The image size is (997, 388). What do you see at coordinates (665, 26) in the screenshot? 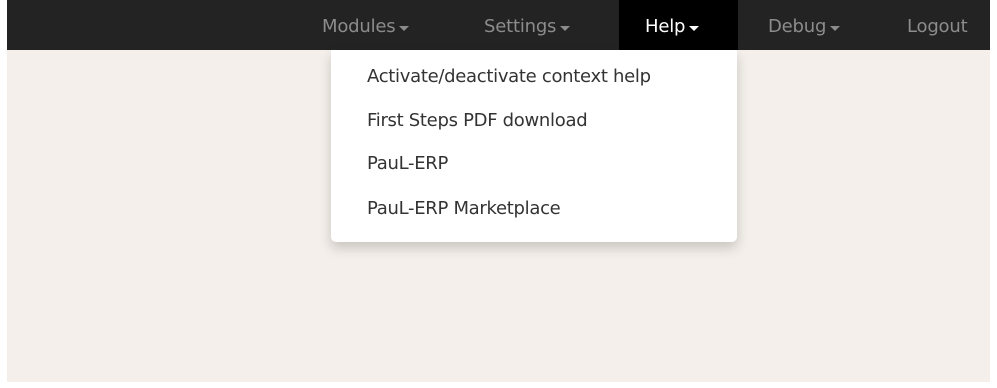
I see `nav-help-label: Help` at bounding box center [665, 26].